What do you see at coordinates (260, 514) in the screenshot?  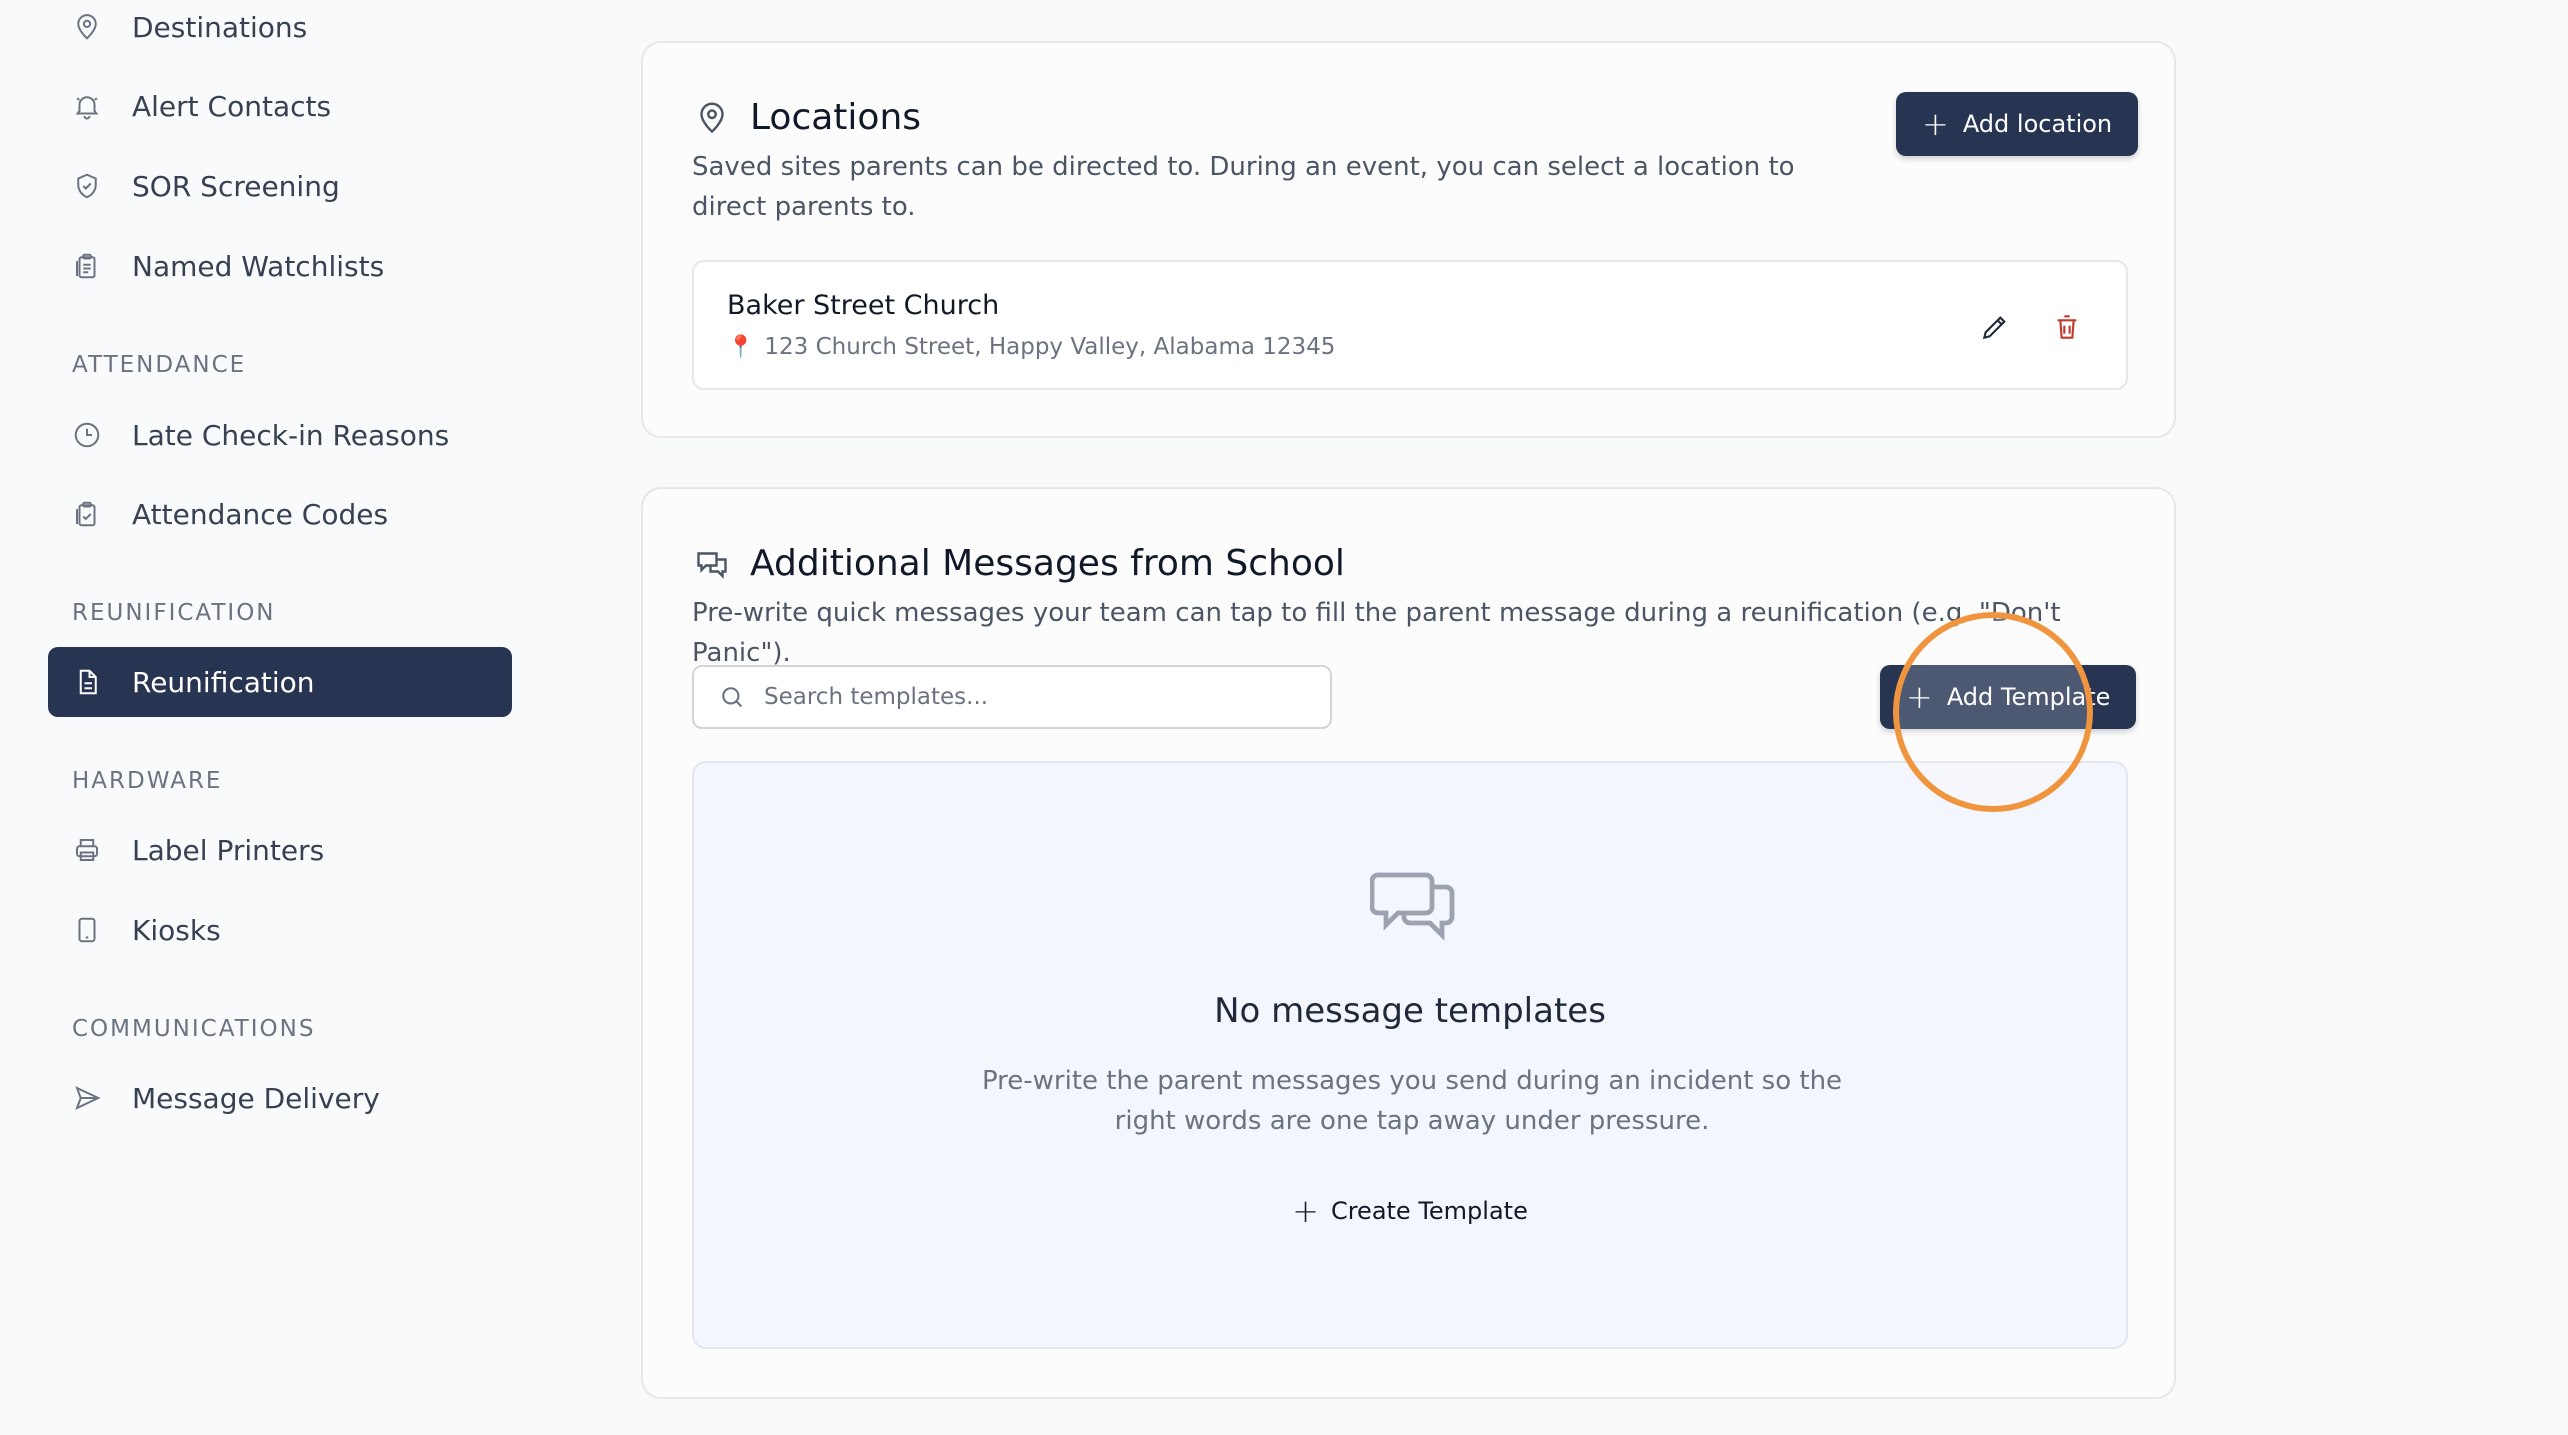 I see `sidebar-item-label: Attendance Codes` at bounding box center [260, 514].